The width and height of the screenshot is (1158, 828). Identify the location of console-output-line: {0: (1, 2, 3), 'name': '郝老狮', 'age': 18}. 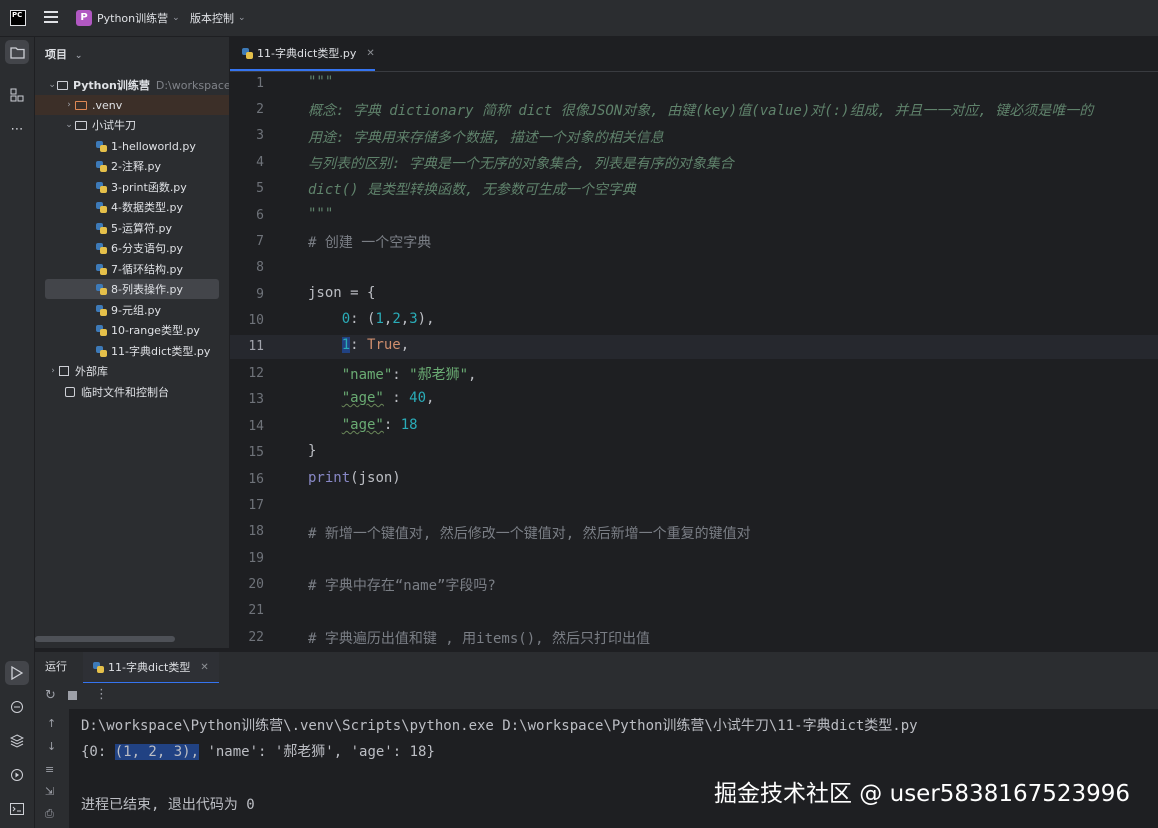
(258, 751).